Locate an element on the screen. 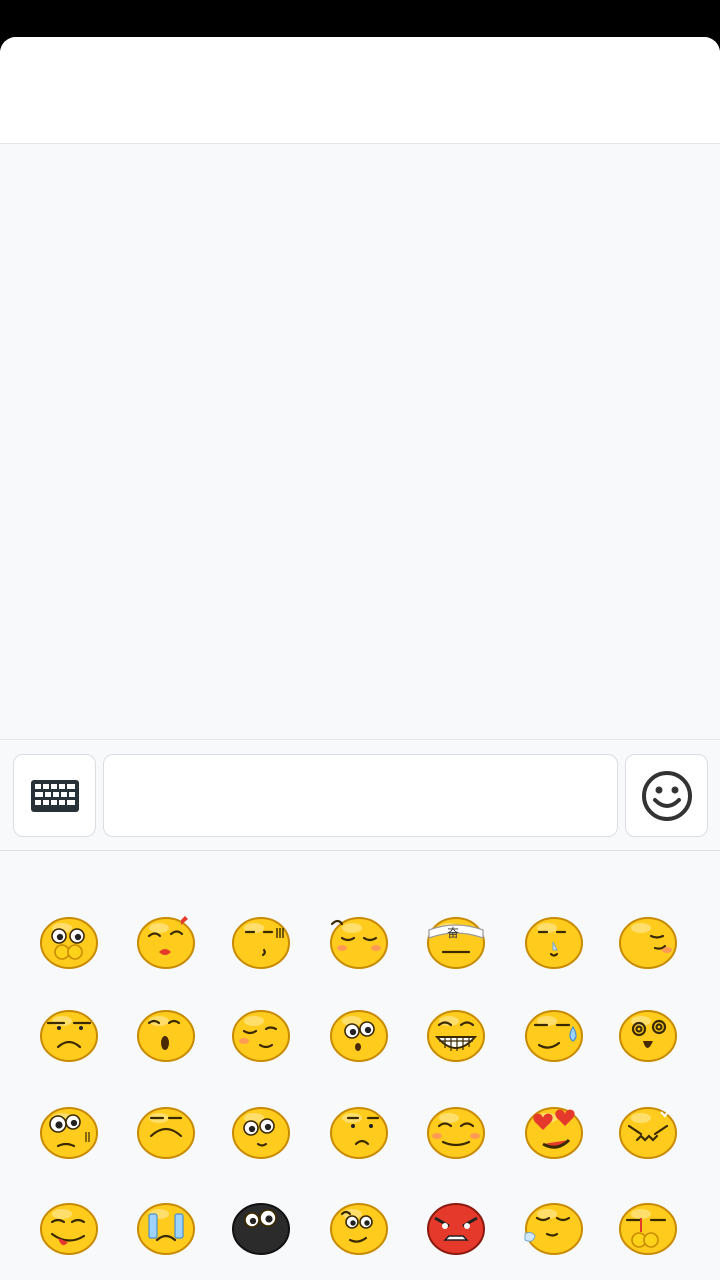  status-bar is located at coordinates (360, 18).